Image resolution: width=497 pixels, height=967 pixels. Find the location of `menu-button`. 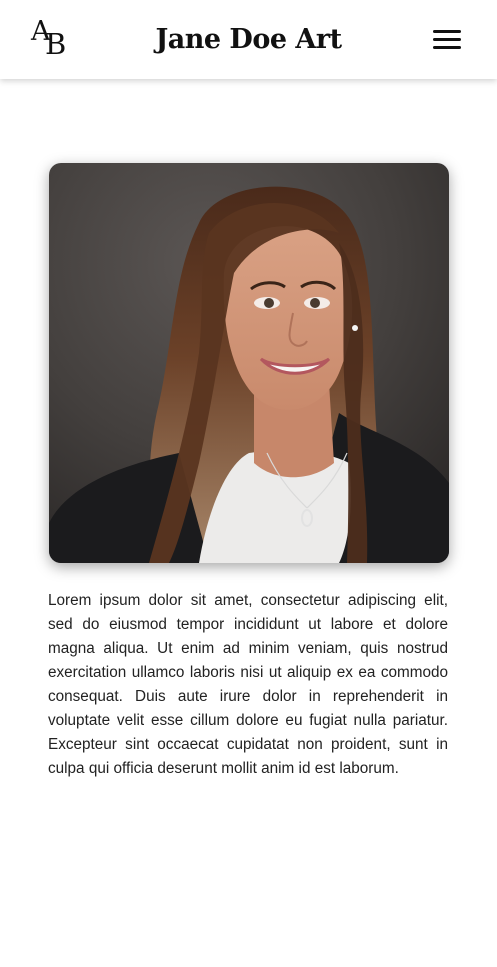

menu-button is located at coordinates (447, 40).